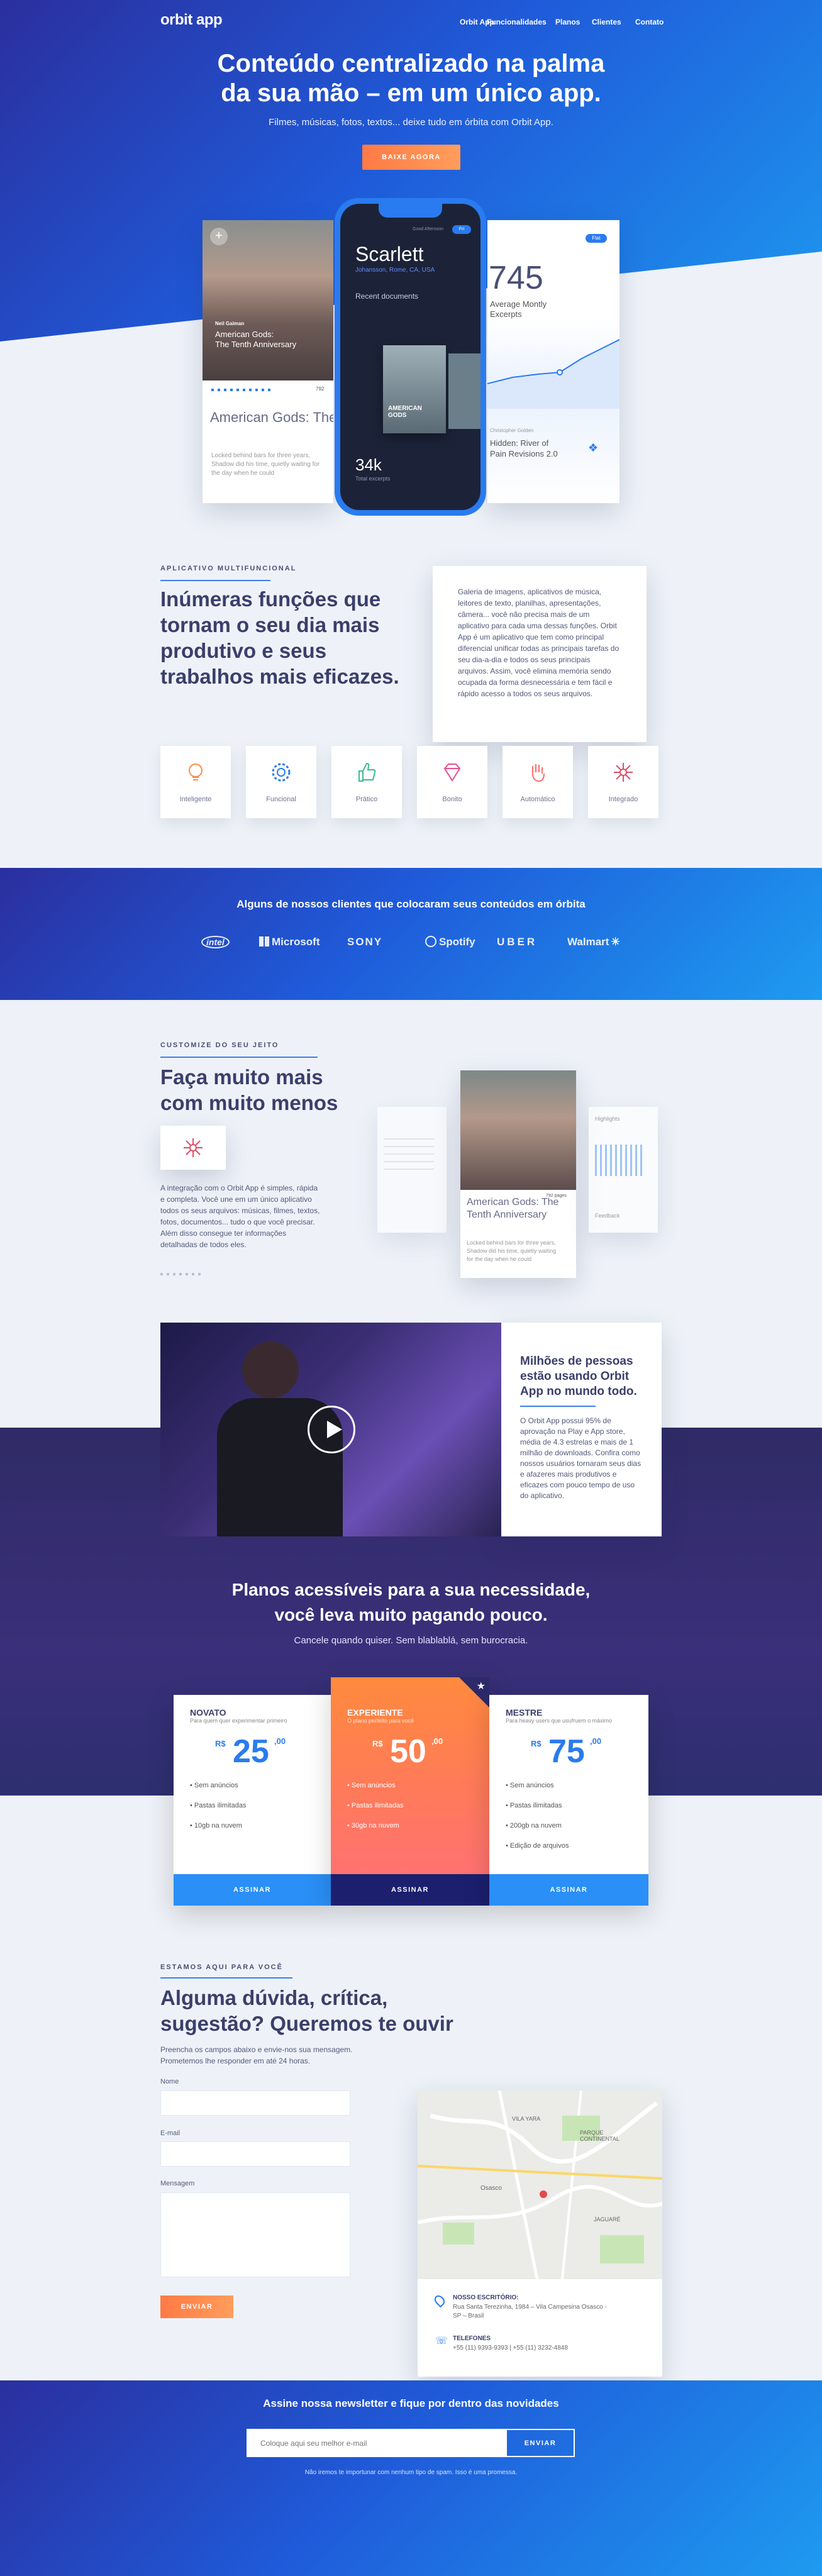  I want to click on clients-section, so click(411, 934).